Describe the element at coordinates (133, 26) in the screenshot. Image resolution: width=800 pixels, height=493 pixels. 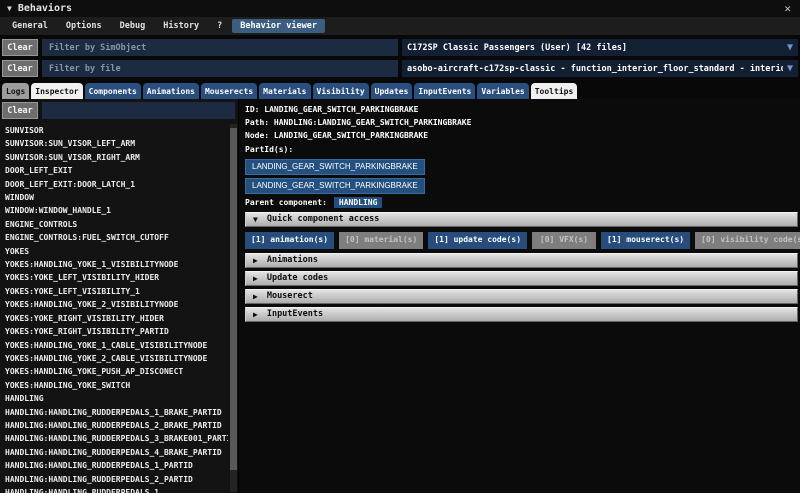
I see `menu-item: Debug` at that location.